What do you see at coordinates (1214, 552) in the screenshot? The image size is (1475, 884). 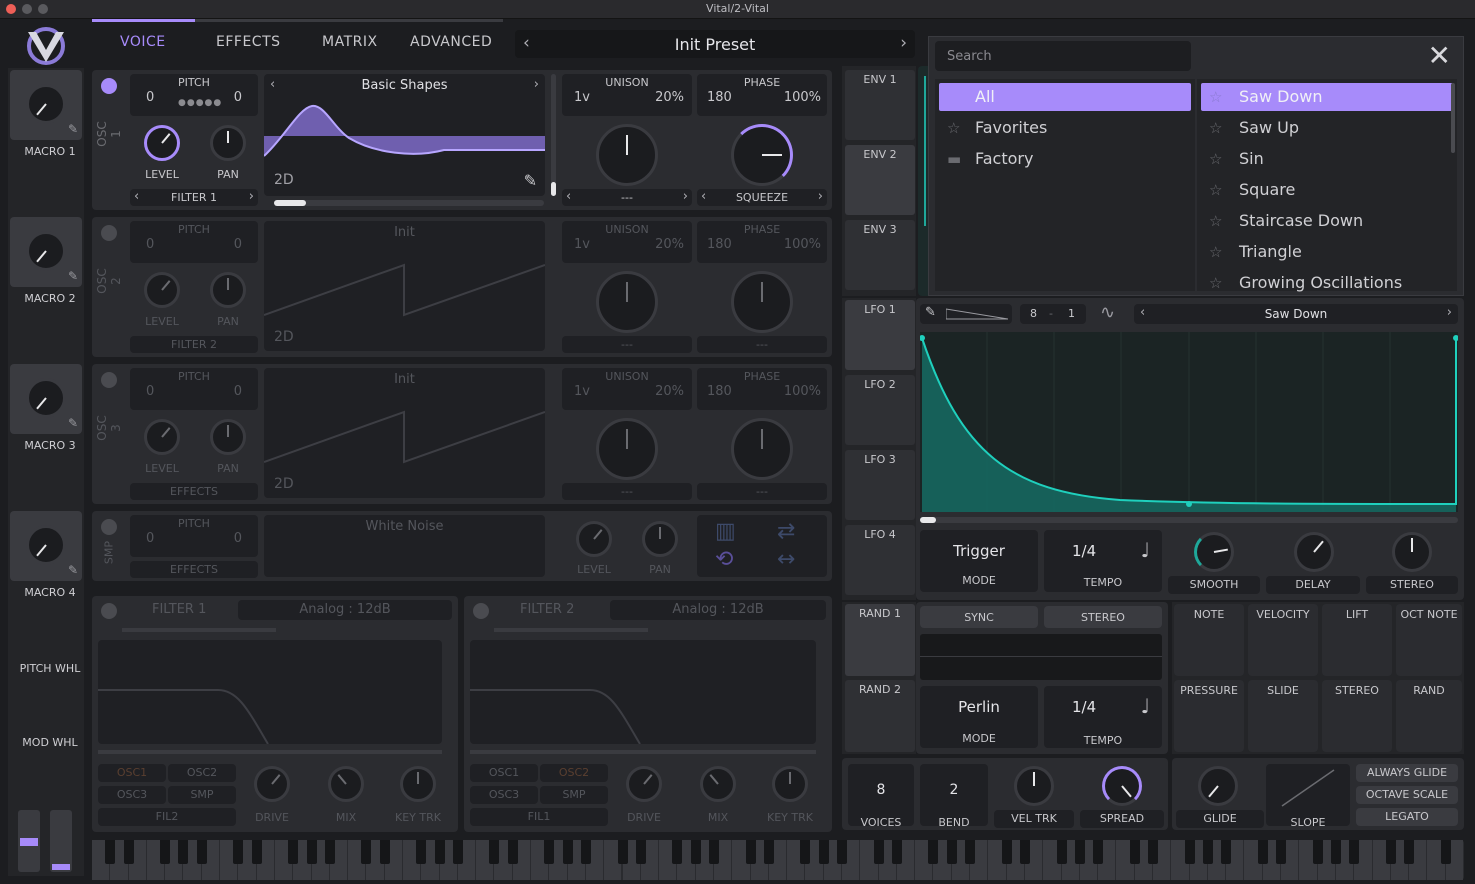 I see `lfo-smooth-knob` at bounding box center [1214, 552].